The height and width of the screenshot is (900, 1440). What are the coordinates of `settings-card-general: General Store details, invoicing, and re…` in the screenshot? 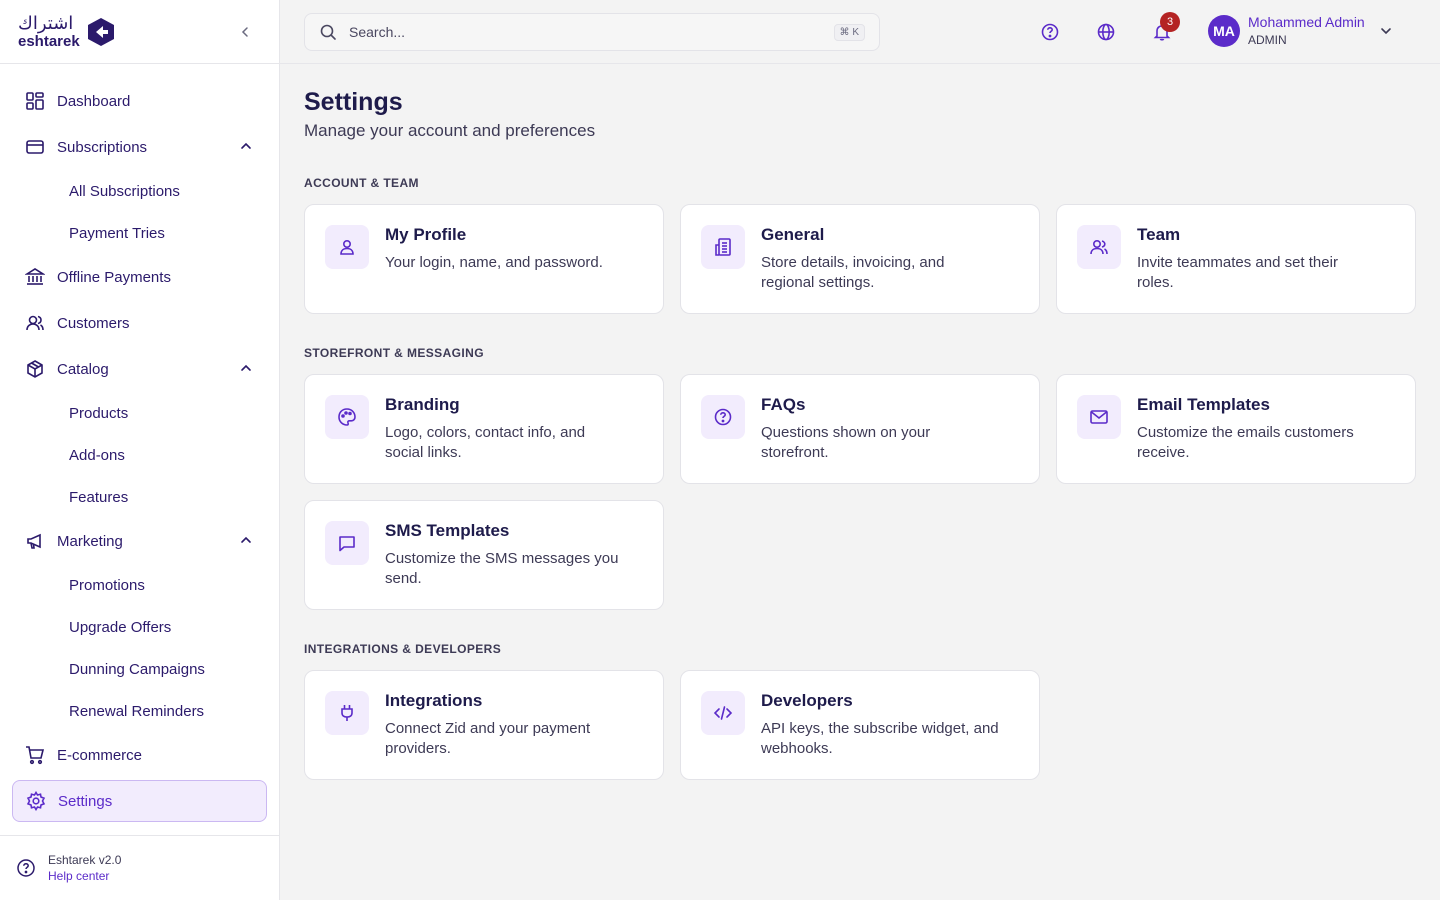 It's located at (860, 259).